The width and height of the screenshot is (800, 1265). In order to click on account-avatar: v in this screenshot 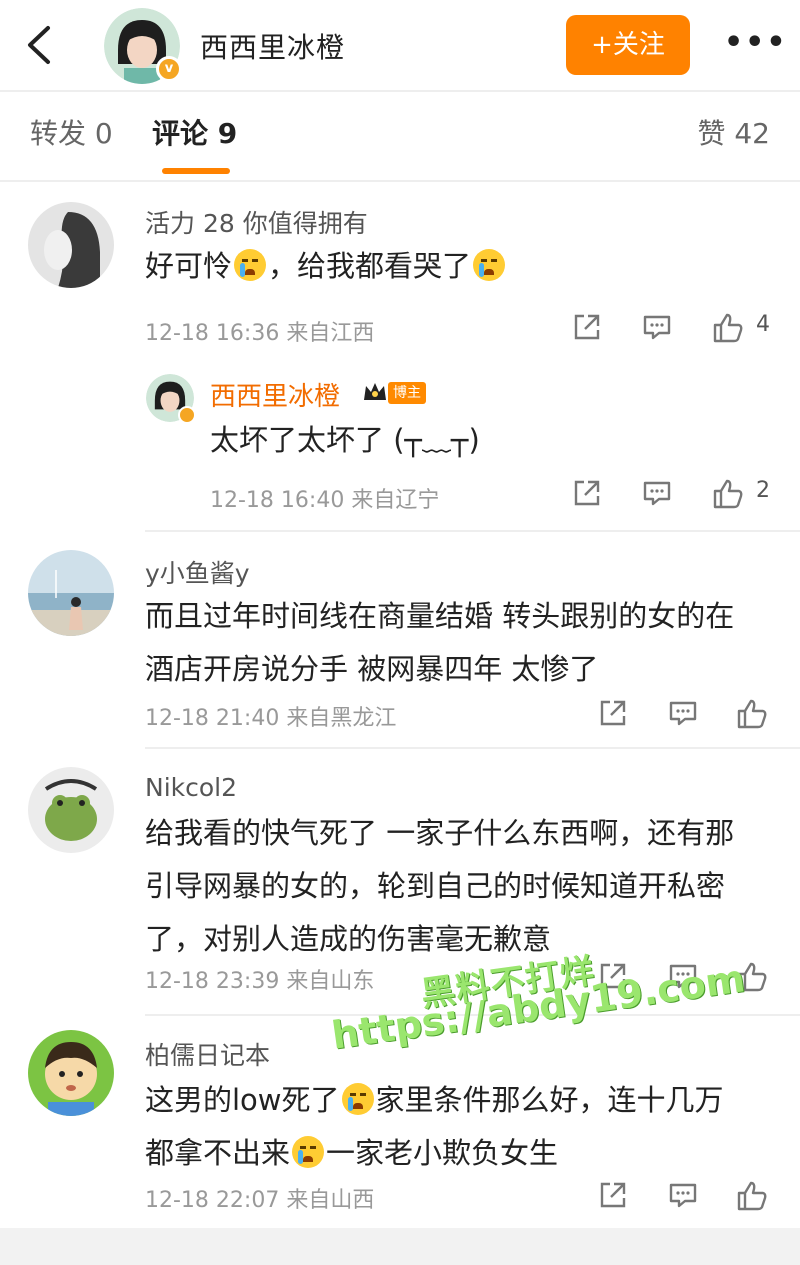, I will do `click(143, 46)`.